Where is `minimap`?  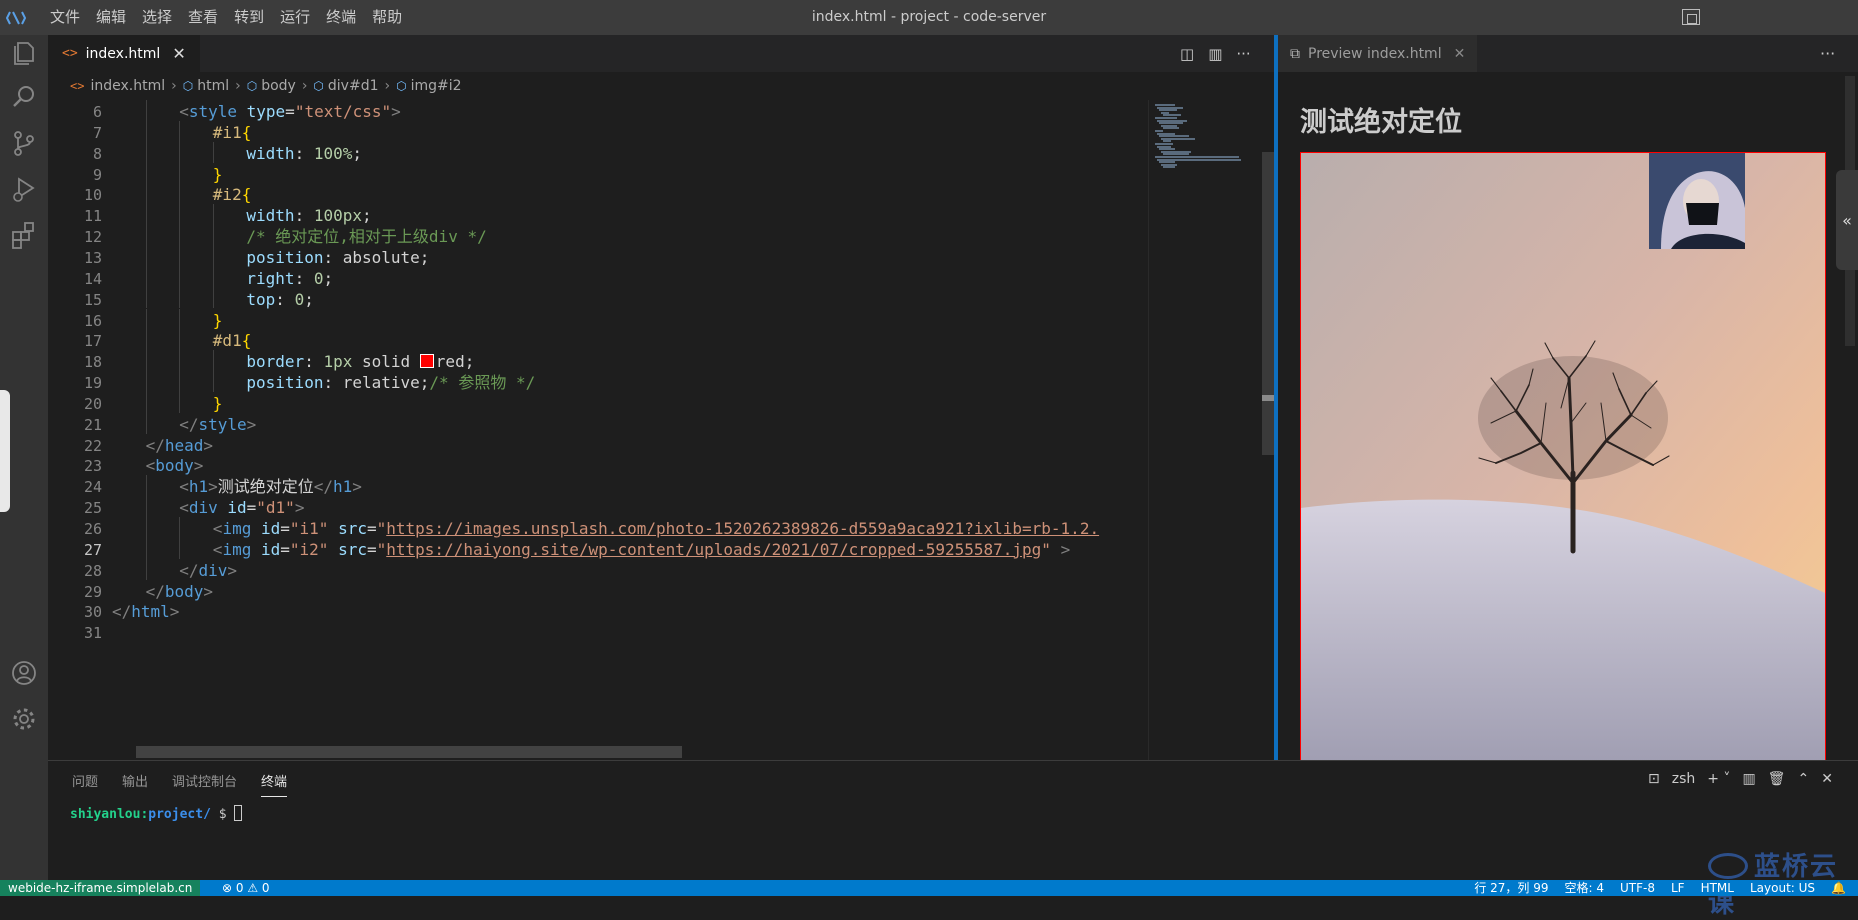 minimap is located at coordinates (1204, 430).